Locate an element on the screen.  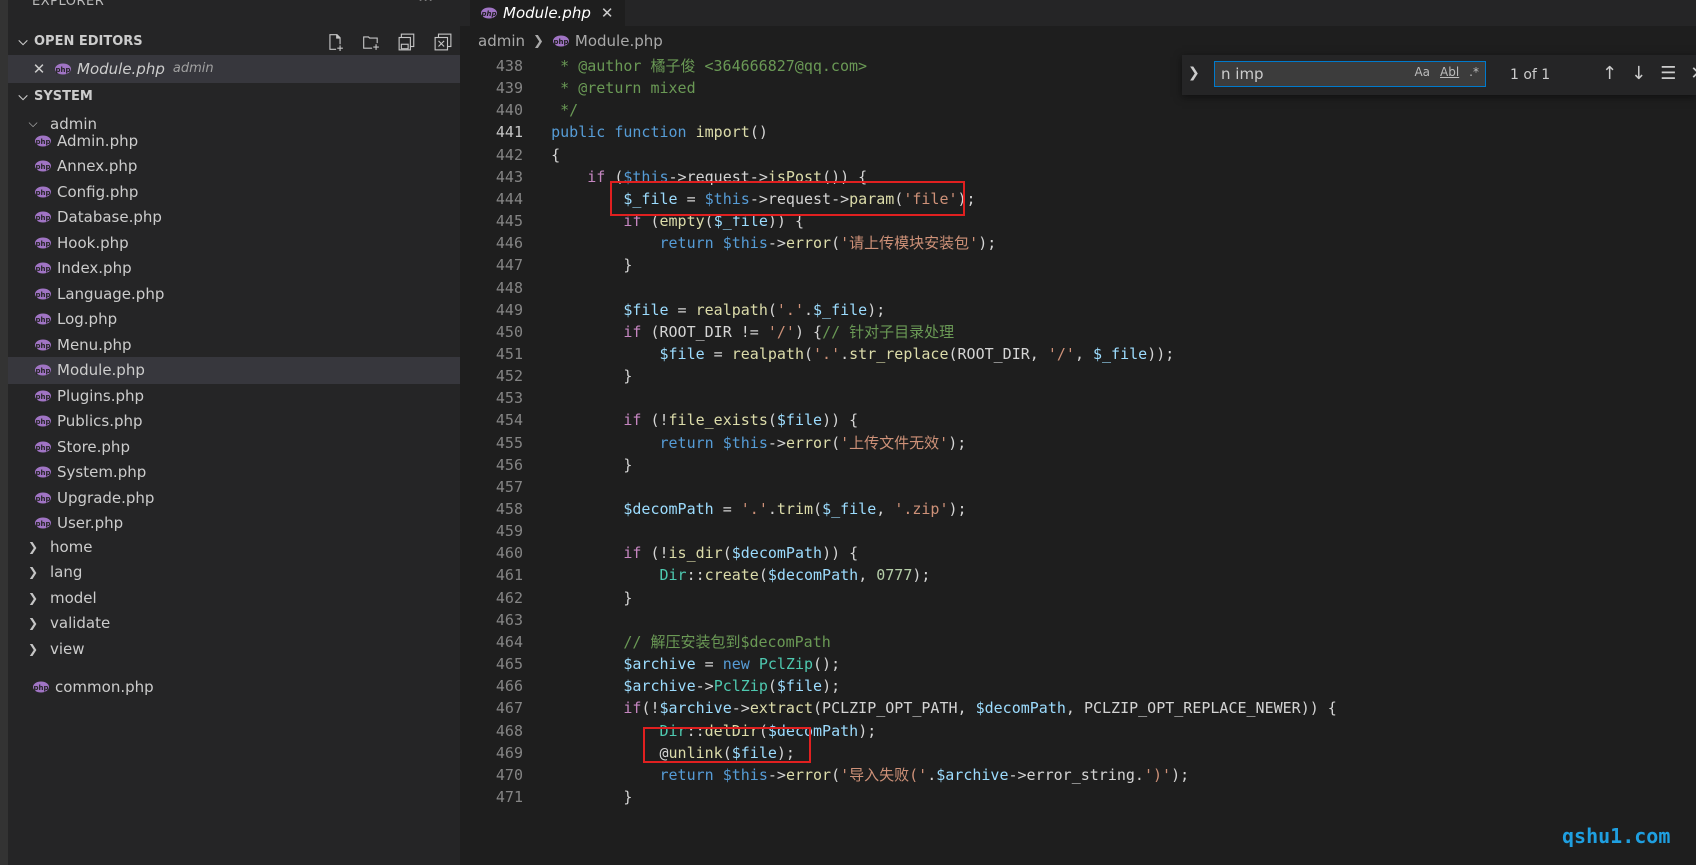
find-input is located at coordinates (1316, 74).